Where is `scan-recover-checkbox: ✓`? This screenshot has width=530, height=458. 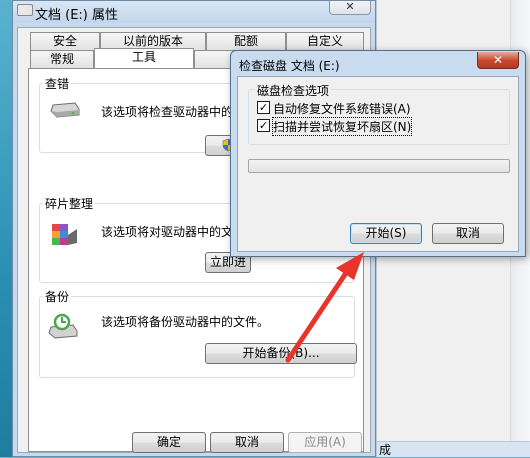
scan-recover-checkbox: ✓ is located at coordinates (263, 125).